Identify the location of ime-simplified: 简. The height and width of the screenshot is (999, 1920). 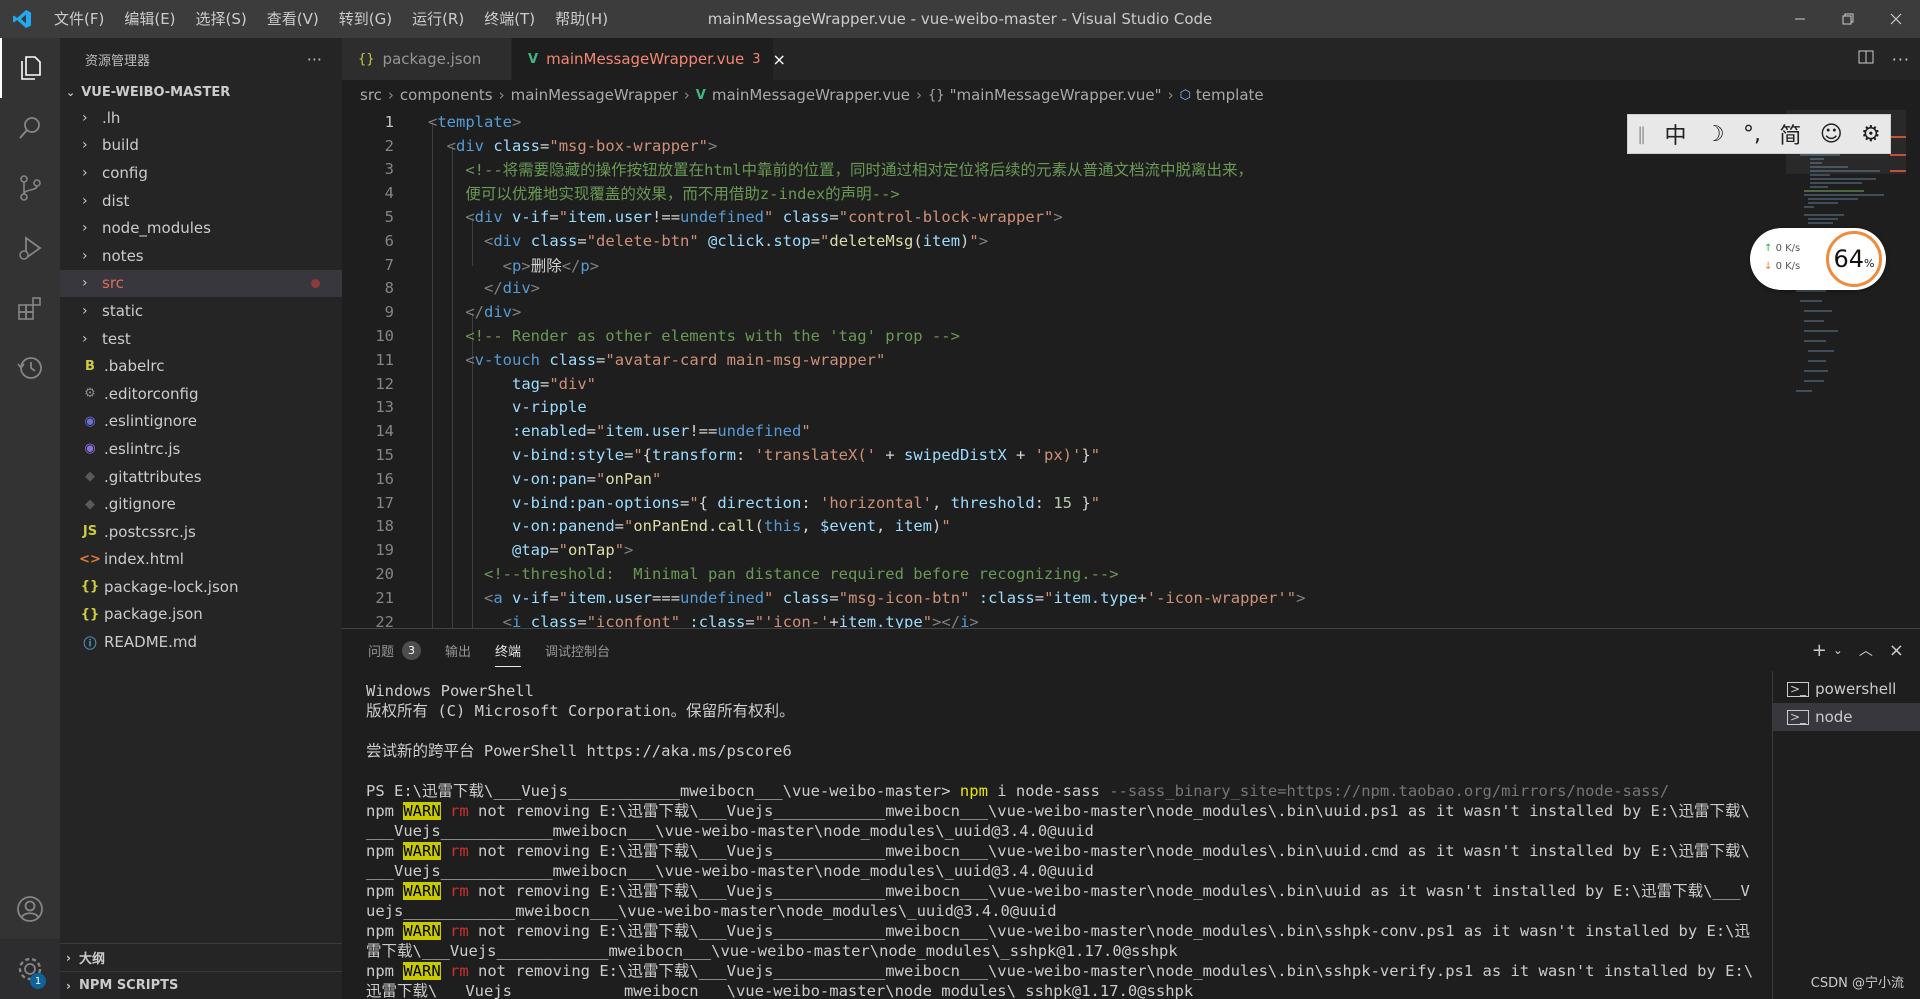
(1790, 134).